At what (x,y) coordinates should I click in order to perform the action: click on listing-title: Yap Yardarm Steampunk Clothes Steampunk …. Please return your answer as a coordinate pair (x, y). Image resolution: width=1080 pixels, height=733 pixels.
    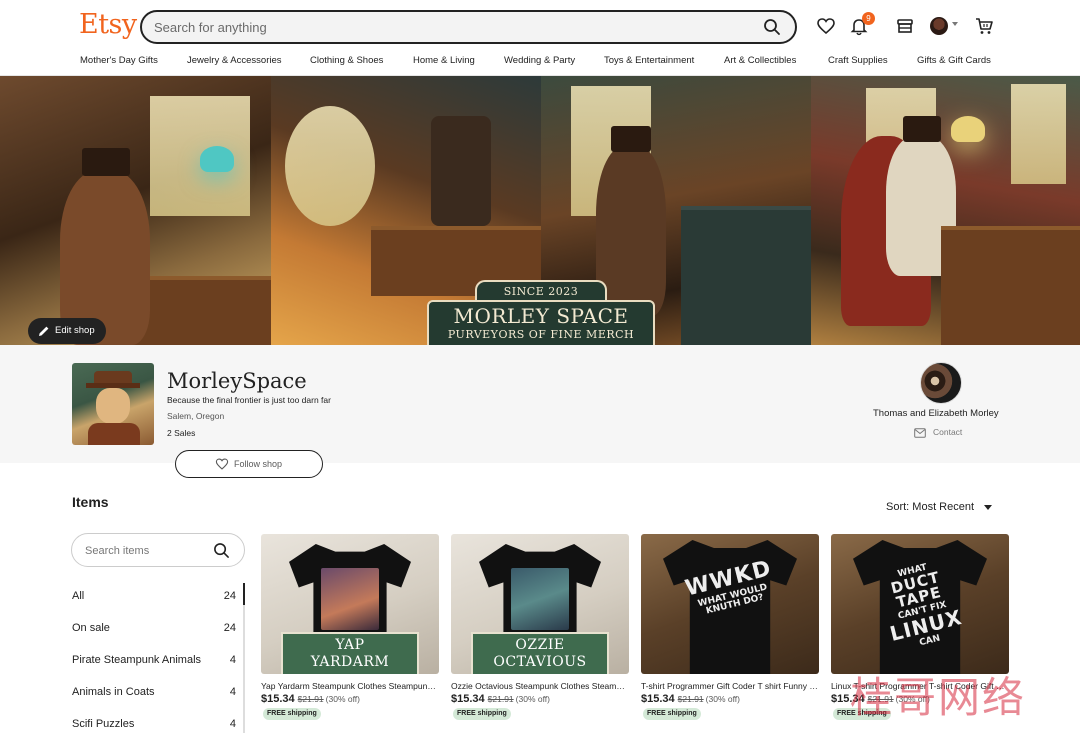
    Looking at the image, I should click on (350, 686).